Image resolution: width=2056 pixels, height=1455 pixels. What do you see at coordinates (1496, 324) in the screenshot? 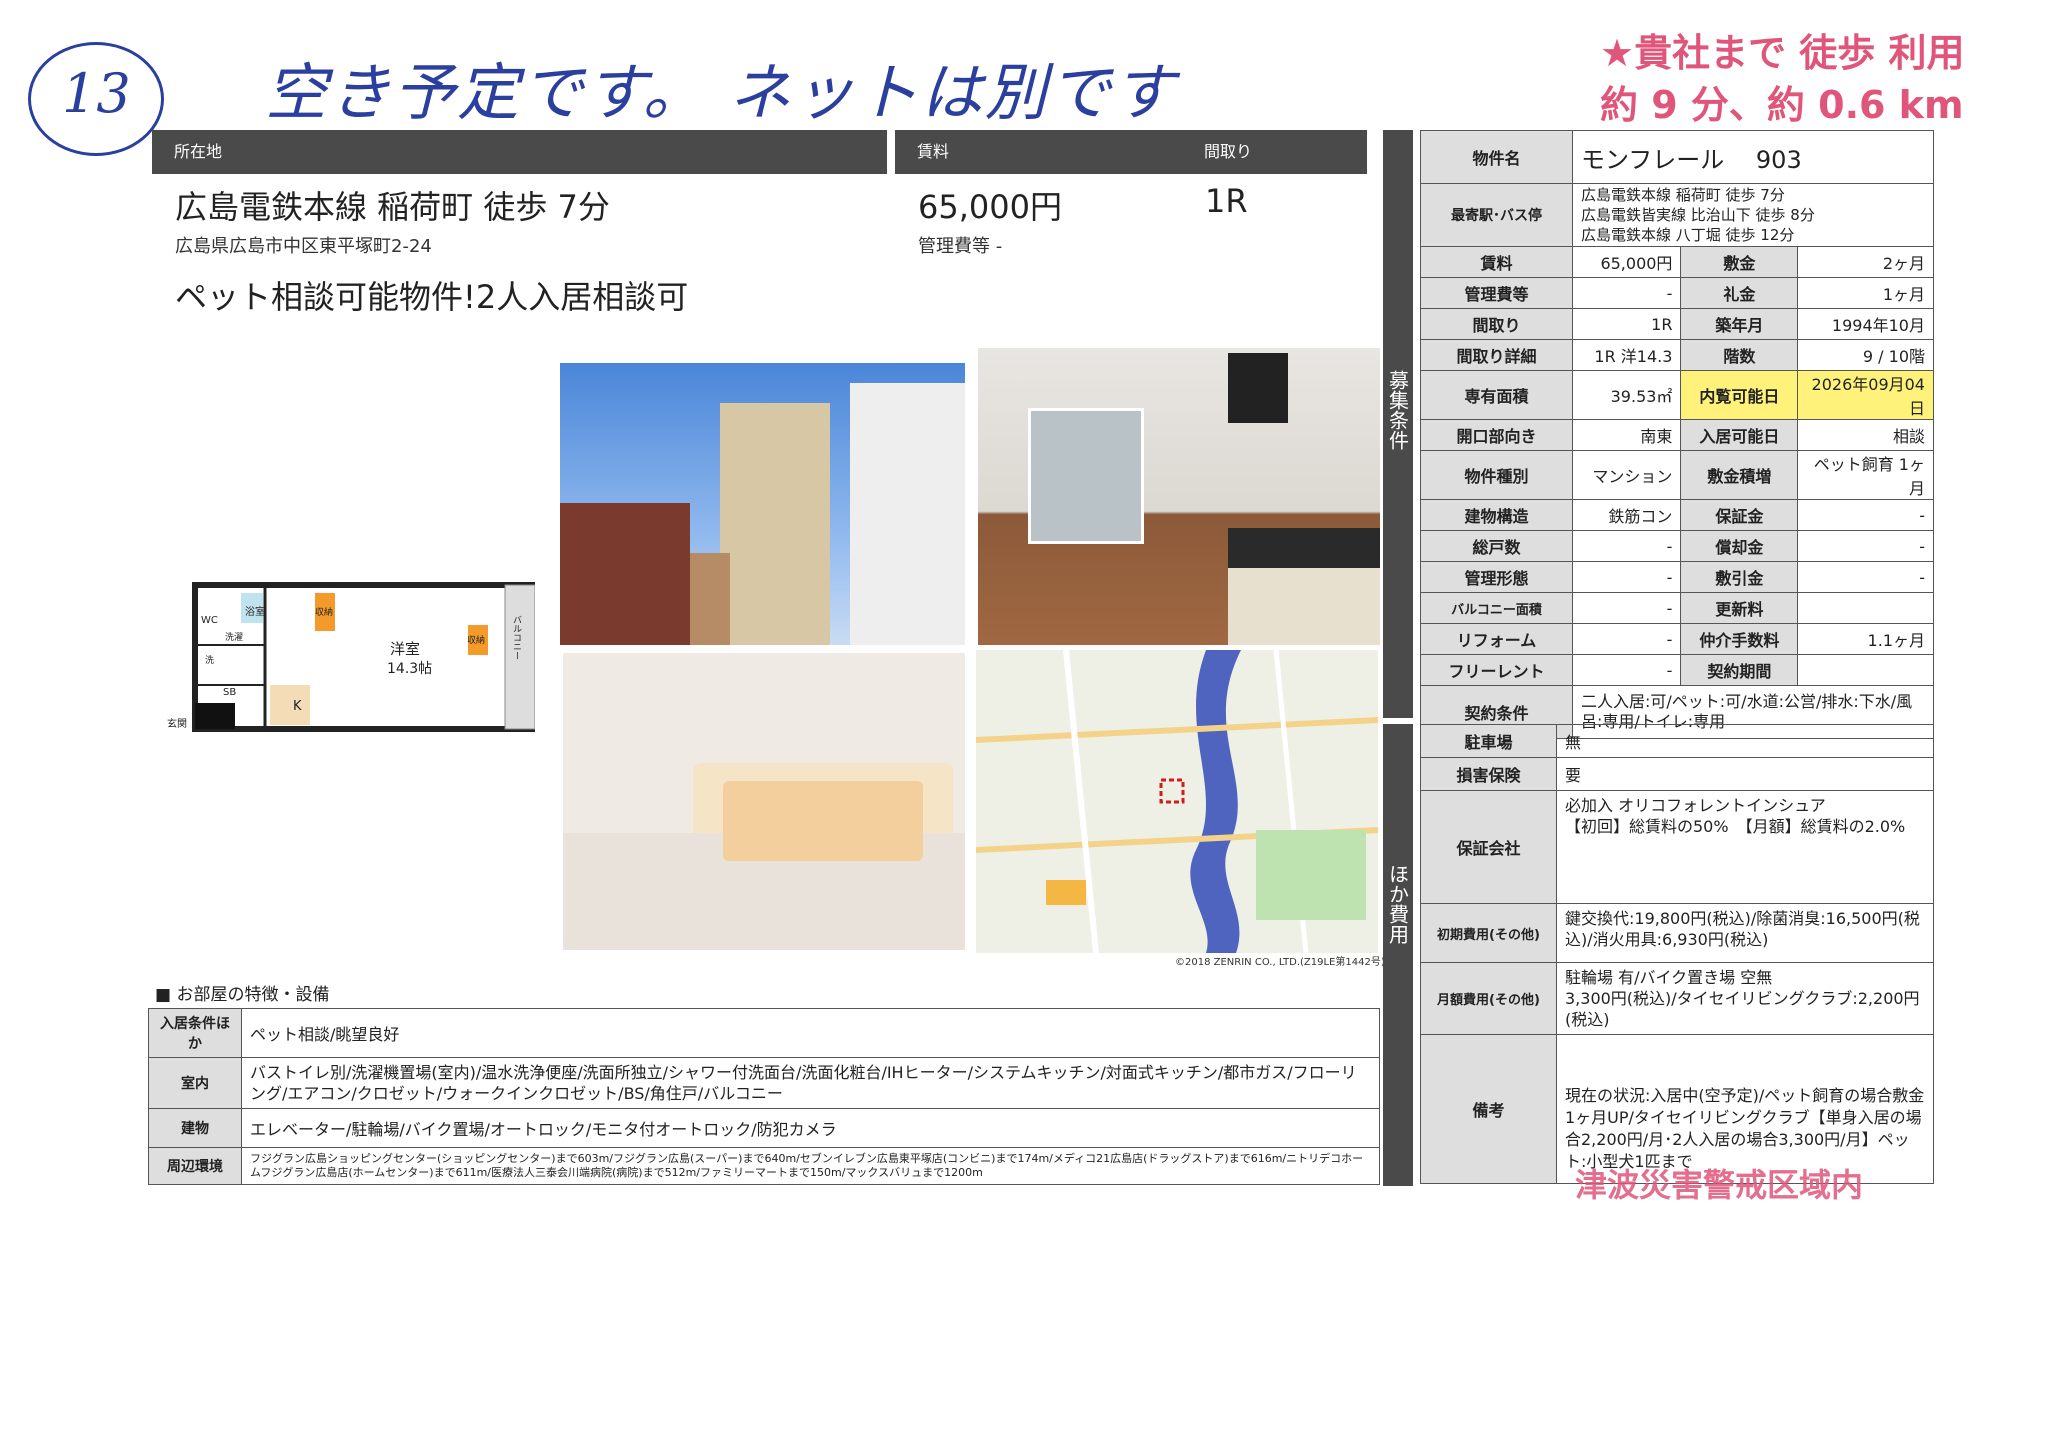
I see `spec-label: 間取り` at bounding box center [1496, 324].